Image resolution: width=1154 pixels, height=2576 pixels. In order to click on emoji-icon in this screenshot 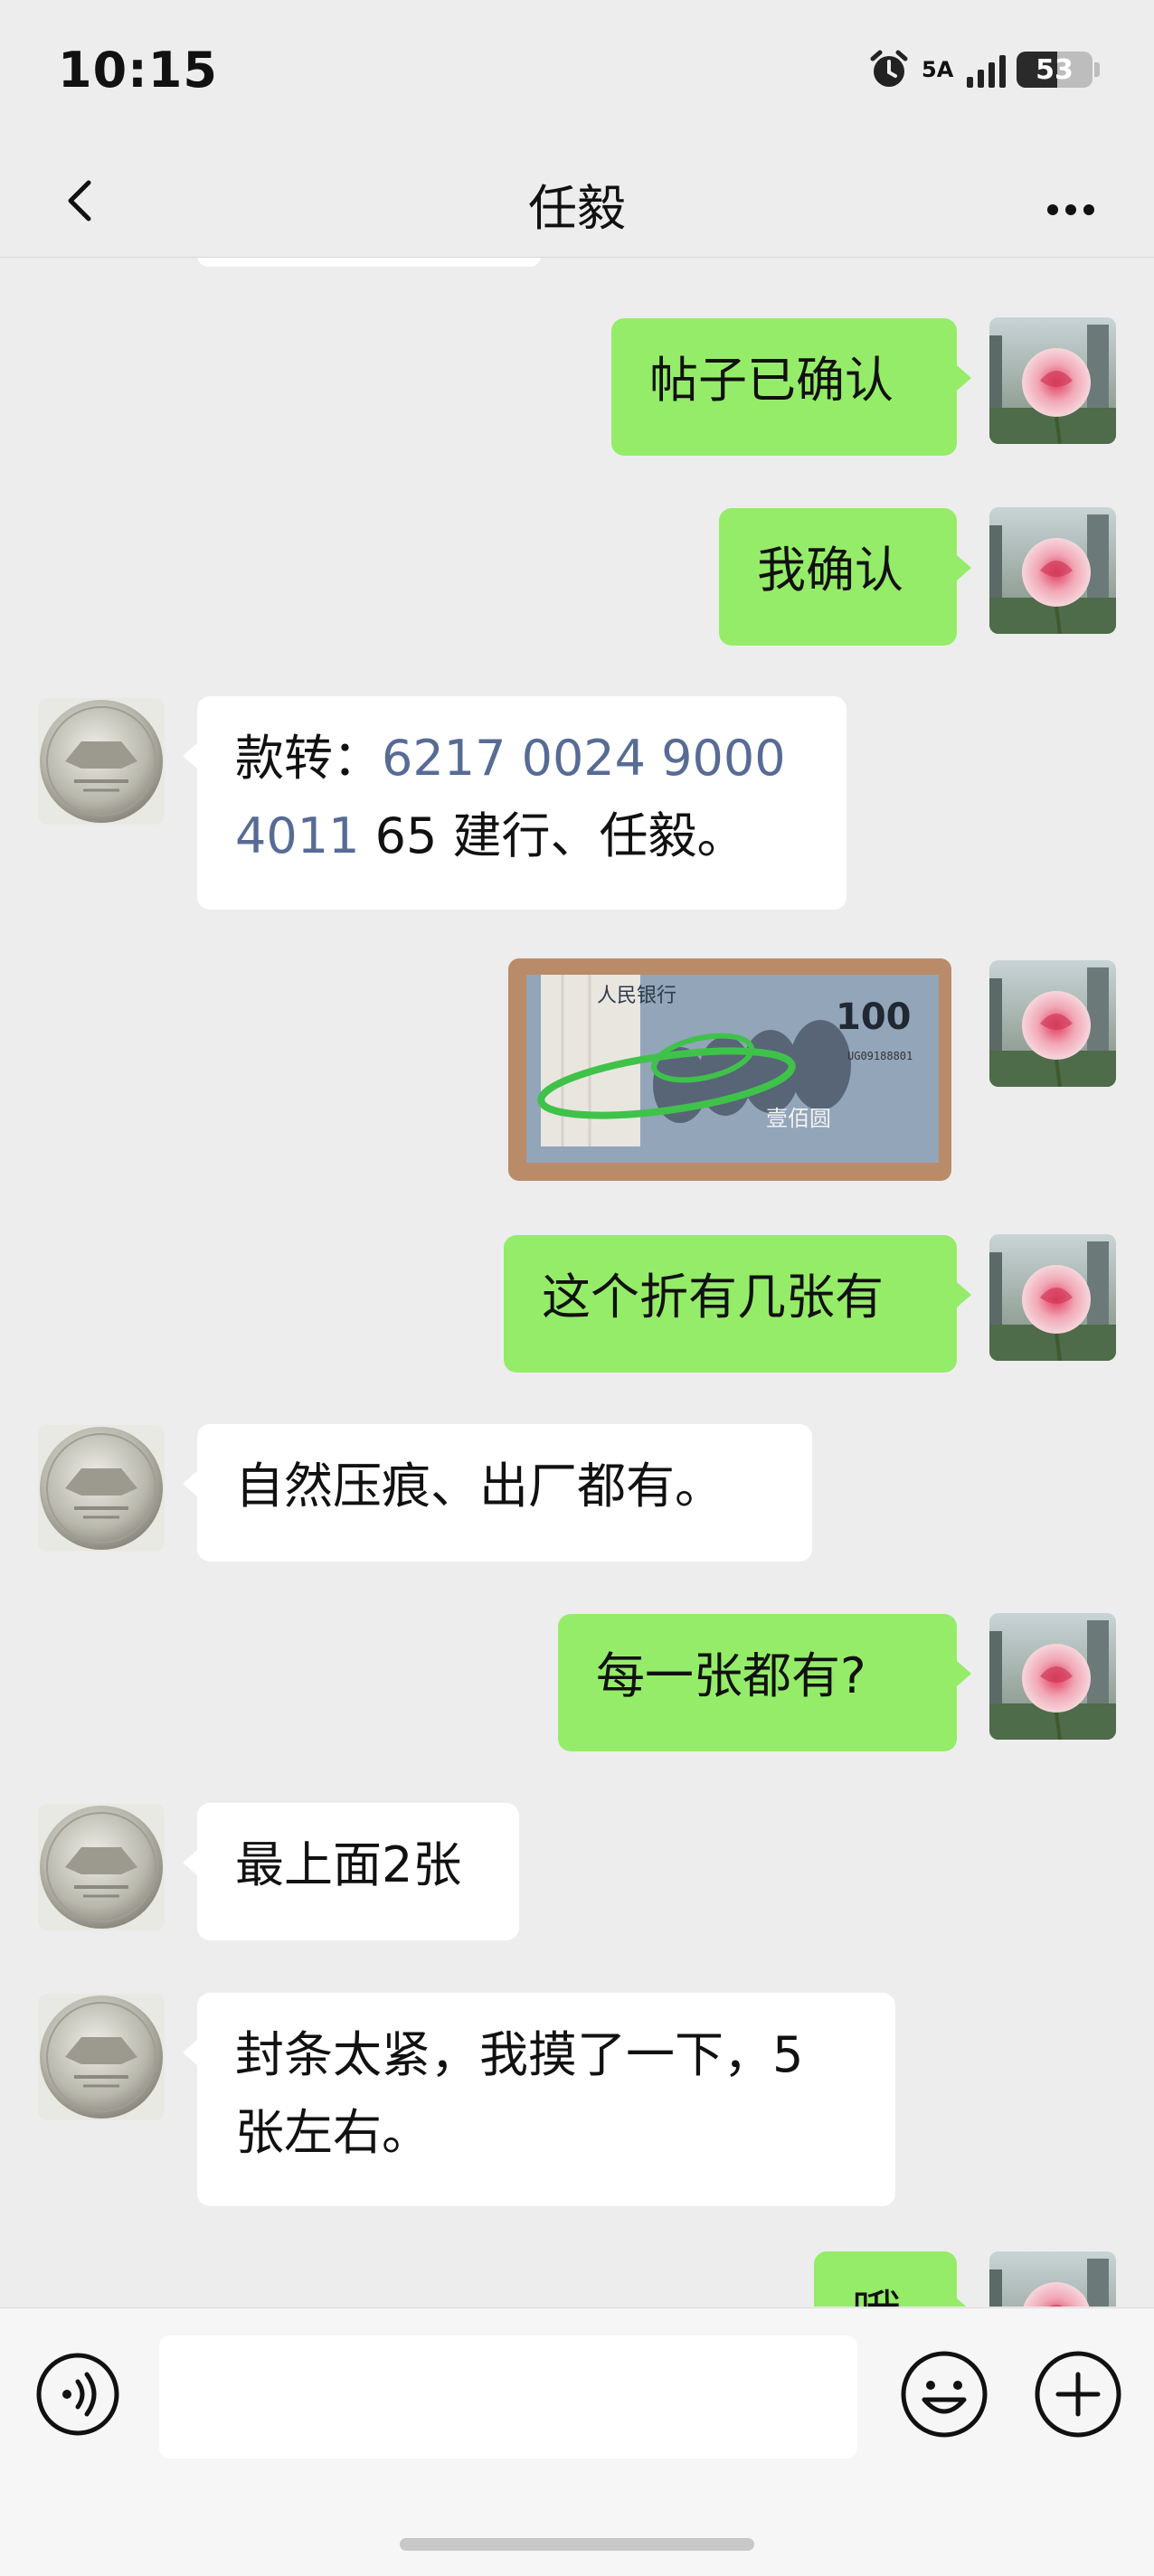, I will do `click(944, 2394)`.